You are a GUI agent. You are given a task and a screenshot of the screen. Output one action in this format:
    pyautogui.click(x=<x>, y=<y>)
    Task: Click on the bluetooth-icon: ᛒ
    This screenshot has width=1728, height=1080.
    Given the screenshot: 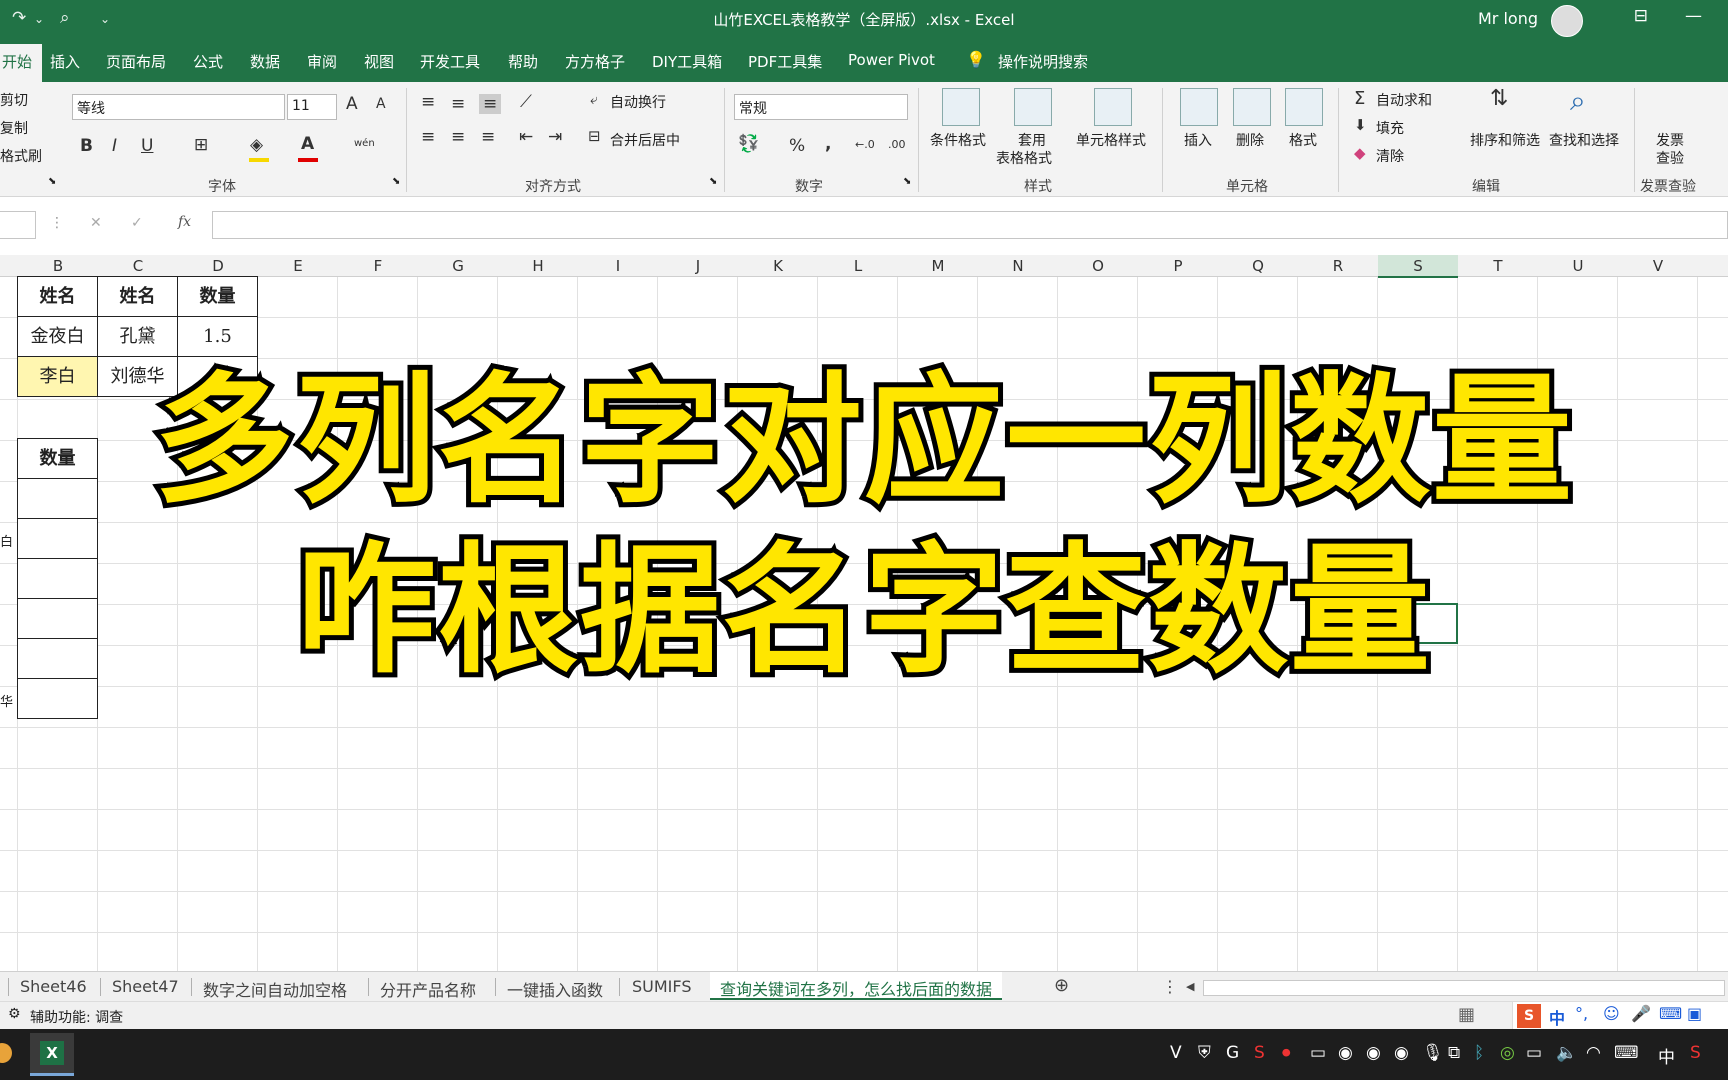 What is the action you would take?
    pyautogui.click(x=1479, y=1053)
    